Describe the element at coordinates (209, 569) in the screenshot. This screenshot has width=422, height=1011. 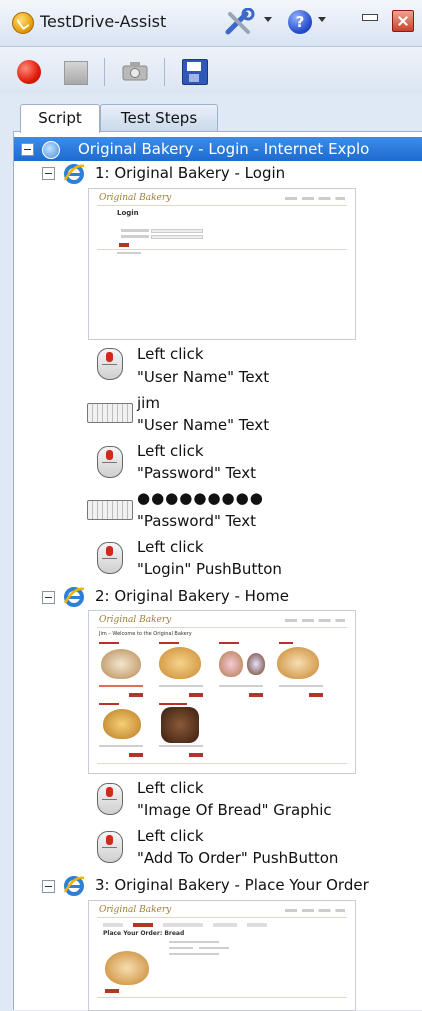
I see `step-target: "Login" PushButton` at that location.